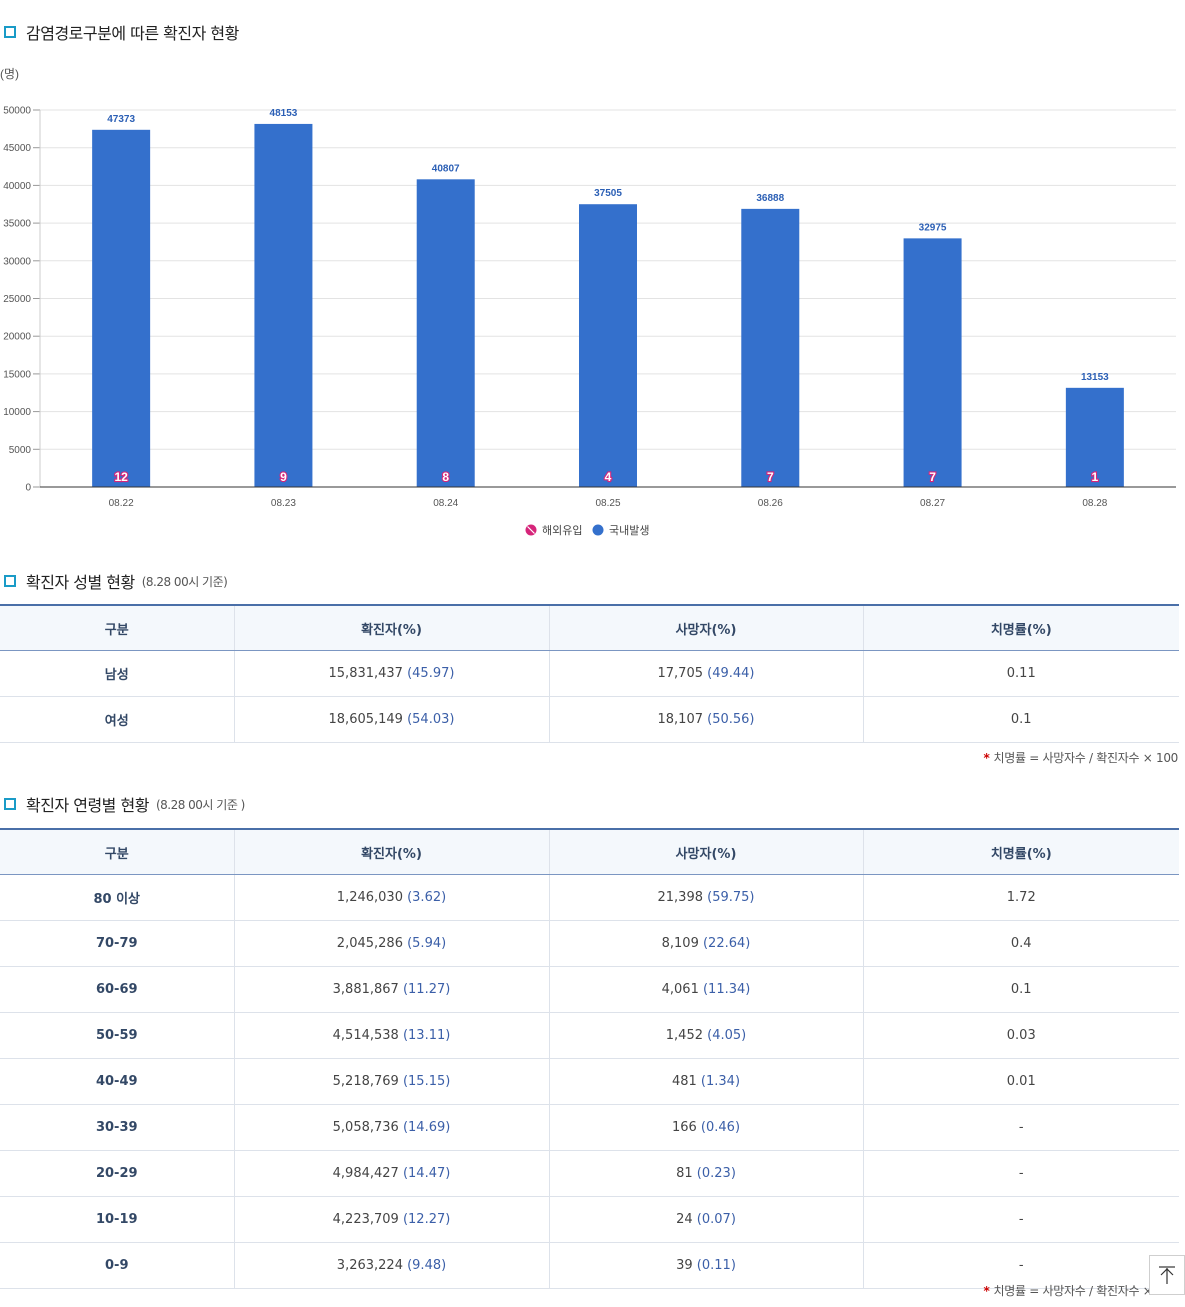  What do you see at coordinates (562, 530) in the screenshot?
I see `legend-label-overseas: 해외유입` at bounding box center [562, 530].